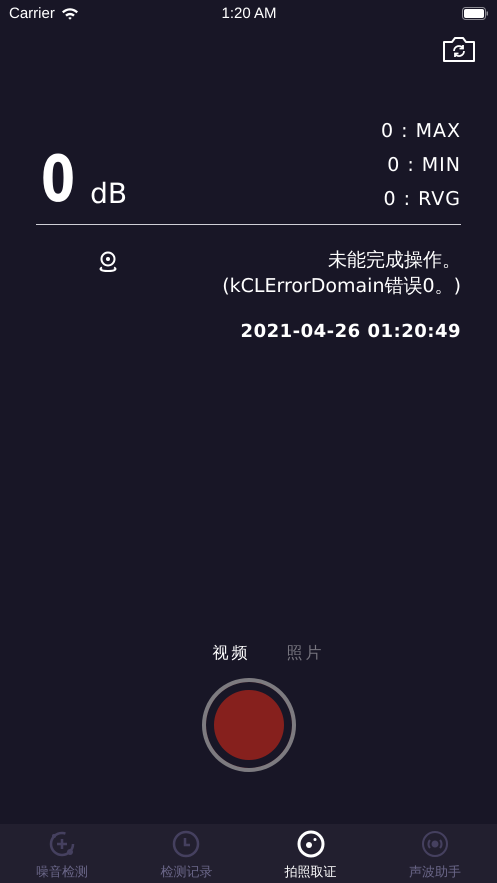 This screenshot has width=497, height=883. I want to click on status-time: 1:20 AM, so click(249, 13).